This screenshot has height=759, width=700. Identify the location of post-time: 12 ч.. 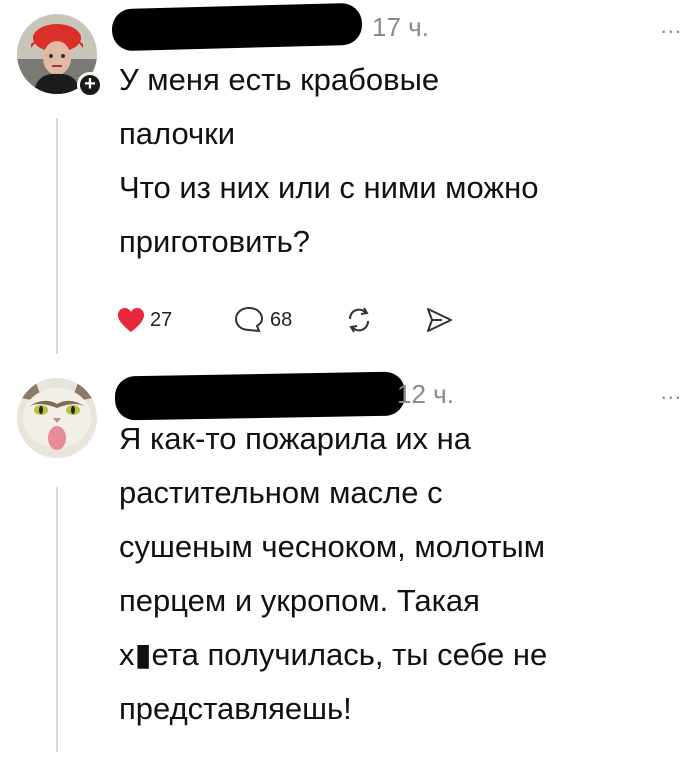
(425, 394).